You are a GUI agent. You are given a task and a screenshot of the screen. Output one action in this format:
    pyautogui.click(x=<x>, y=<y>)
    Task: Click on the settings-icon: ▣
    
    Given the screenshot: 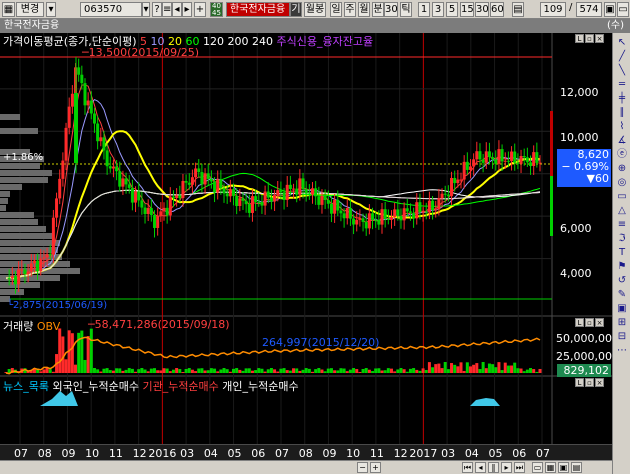 What is the action you would take?
    pyautogui.click(x=610, y=9)
    